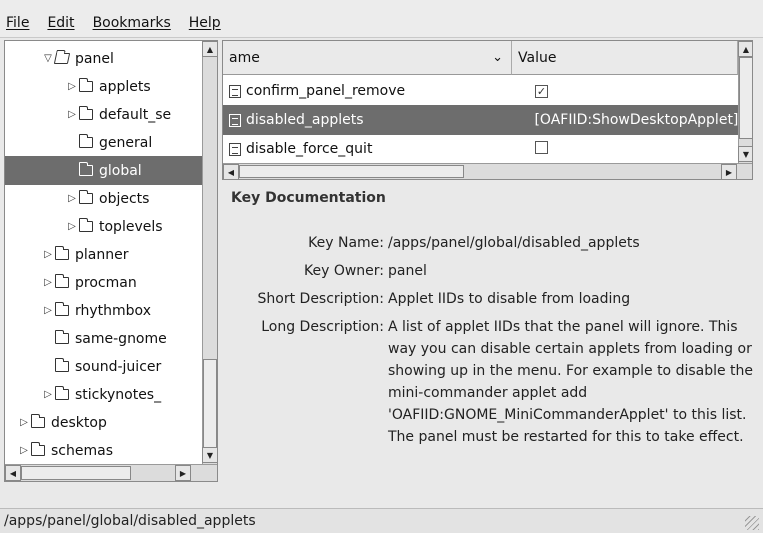 This screenshot has height=533, width=763. What do you see at coordinates (135, 114) in the screenshot?
I see `tree-item-label: default_se` at bounding box center [135, 114].